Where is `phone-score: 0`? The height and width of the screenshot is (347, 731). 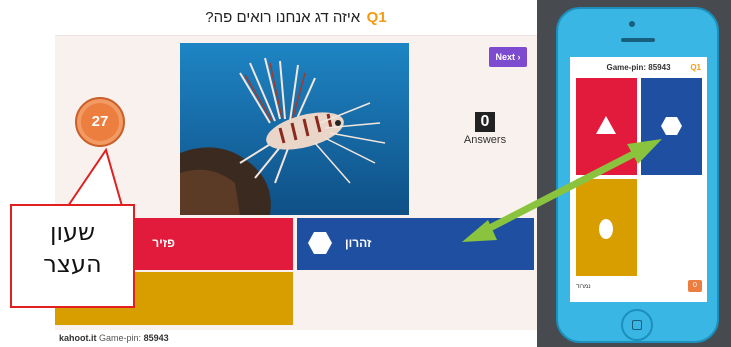 phone-score: 0 is located at coordinates (695, 286).